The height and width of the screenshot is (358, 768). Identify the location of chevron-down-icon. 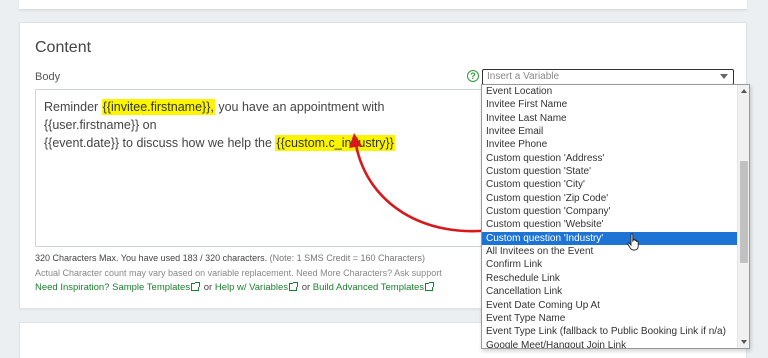
(724, 76).